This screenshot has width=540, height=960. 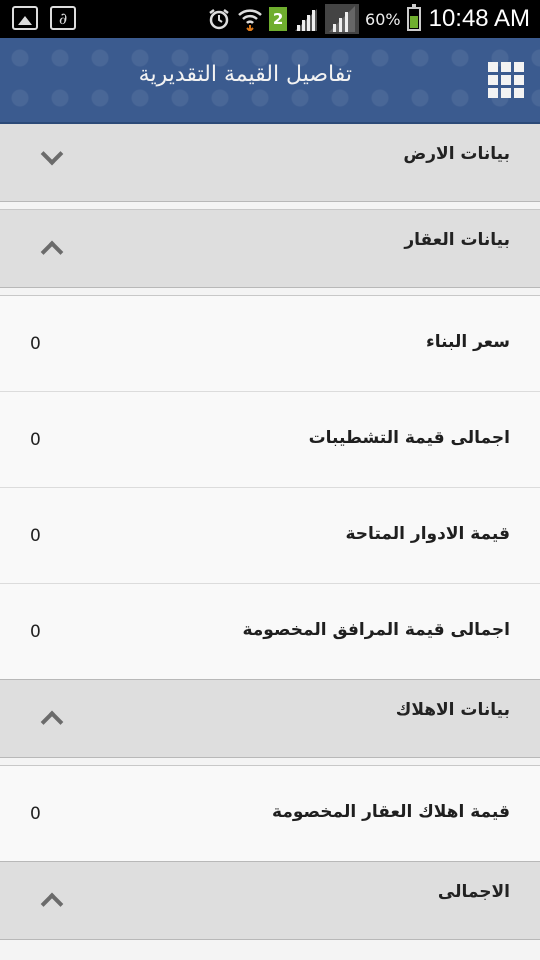 What do you see at coordinates (473, 892) in the screenshot?
I see `section-label: الاجمالى` at bounding box center [473, 892].